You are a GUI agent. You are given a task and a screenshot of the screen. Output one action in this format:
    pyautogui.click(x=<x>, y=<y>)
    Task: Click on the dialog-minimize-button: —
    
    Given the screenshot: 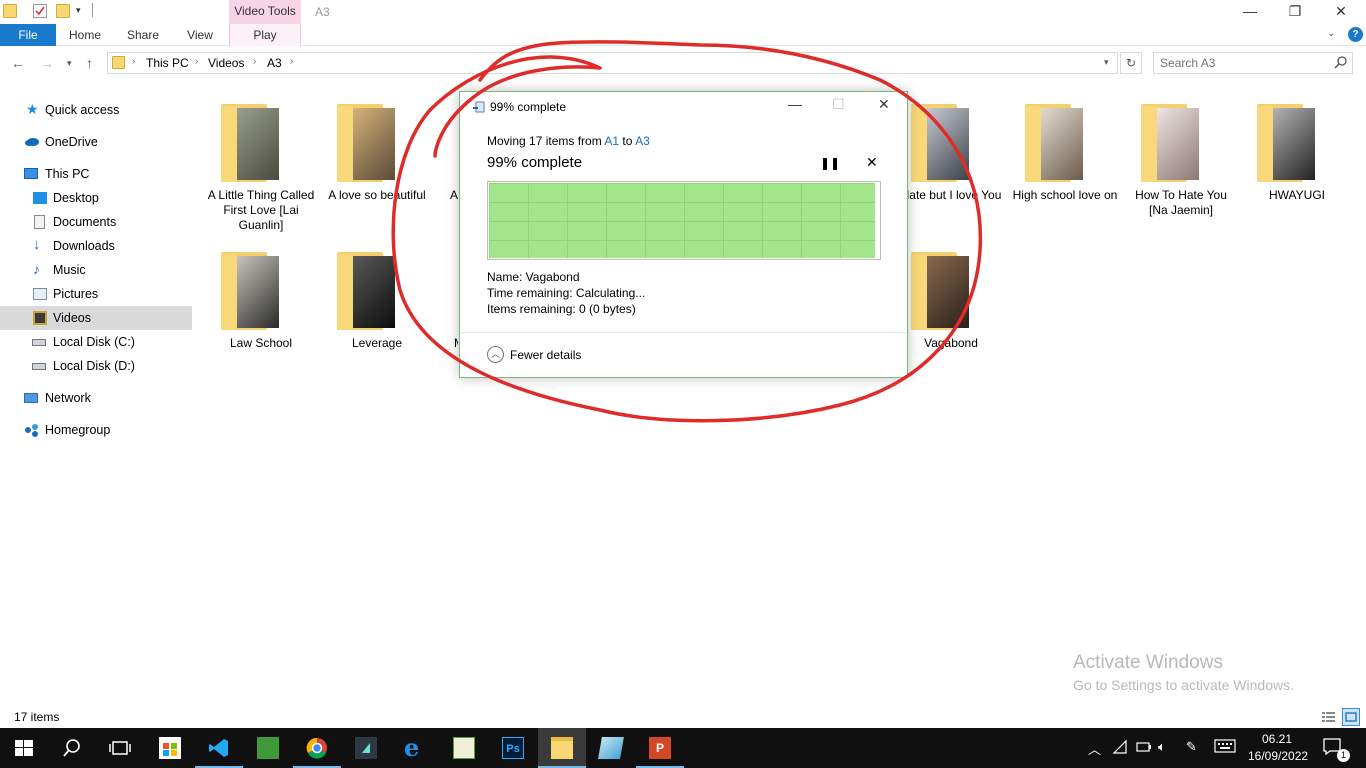 What is the action you would take?
    pyautogui.click(x=795, y=104)
    